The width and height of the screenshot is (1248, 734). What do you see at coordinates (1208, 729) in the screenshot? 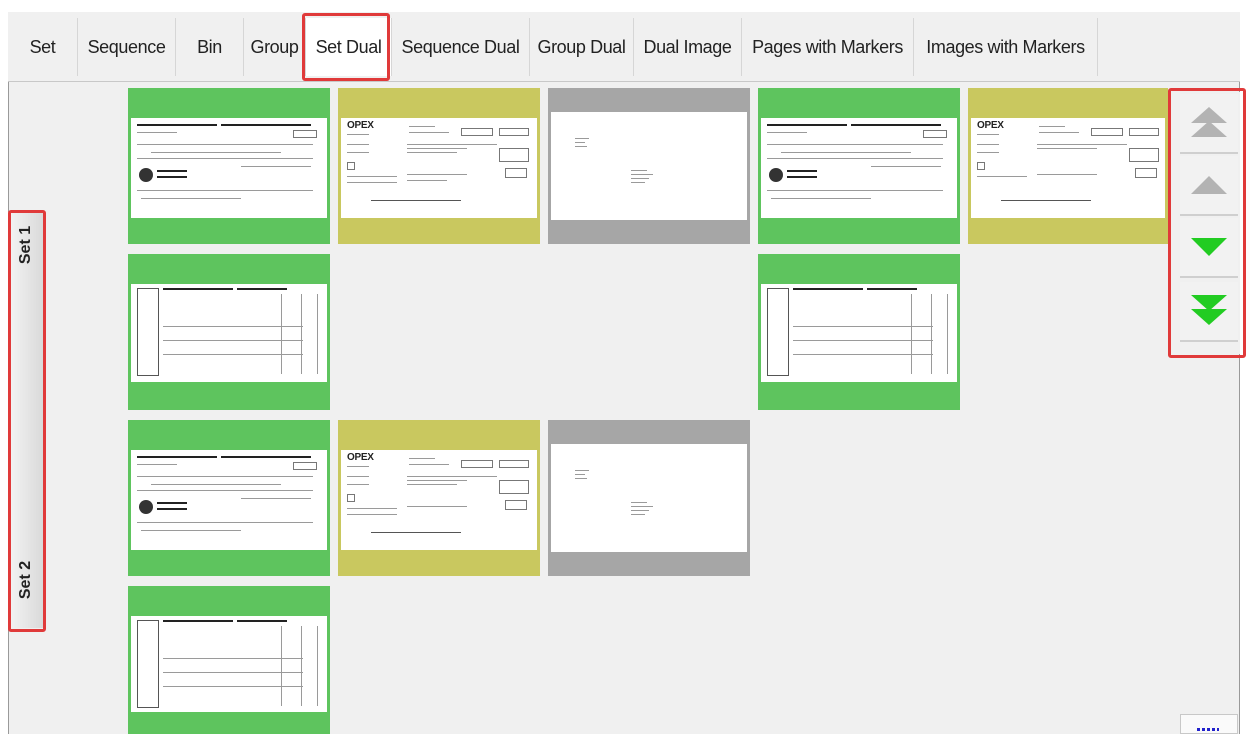
I see `more-icon` at bounding box center [1208, 729].